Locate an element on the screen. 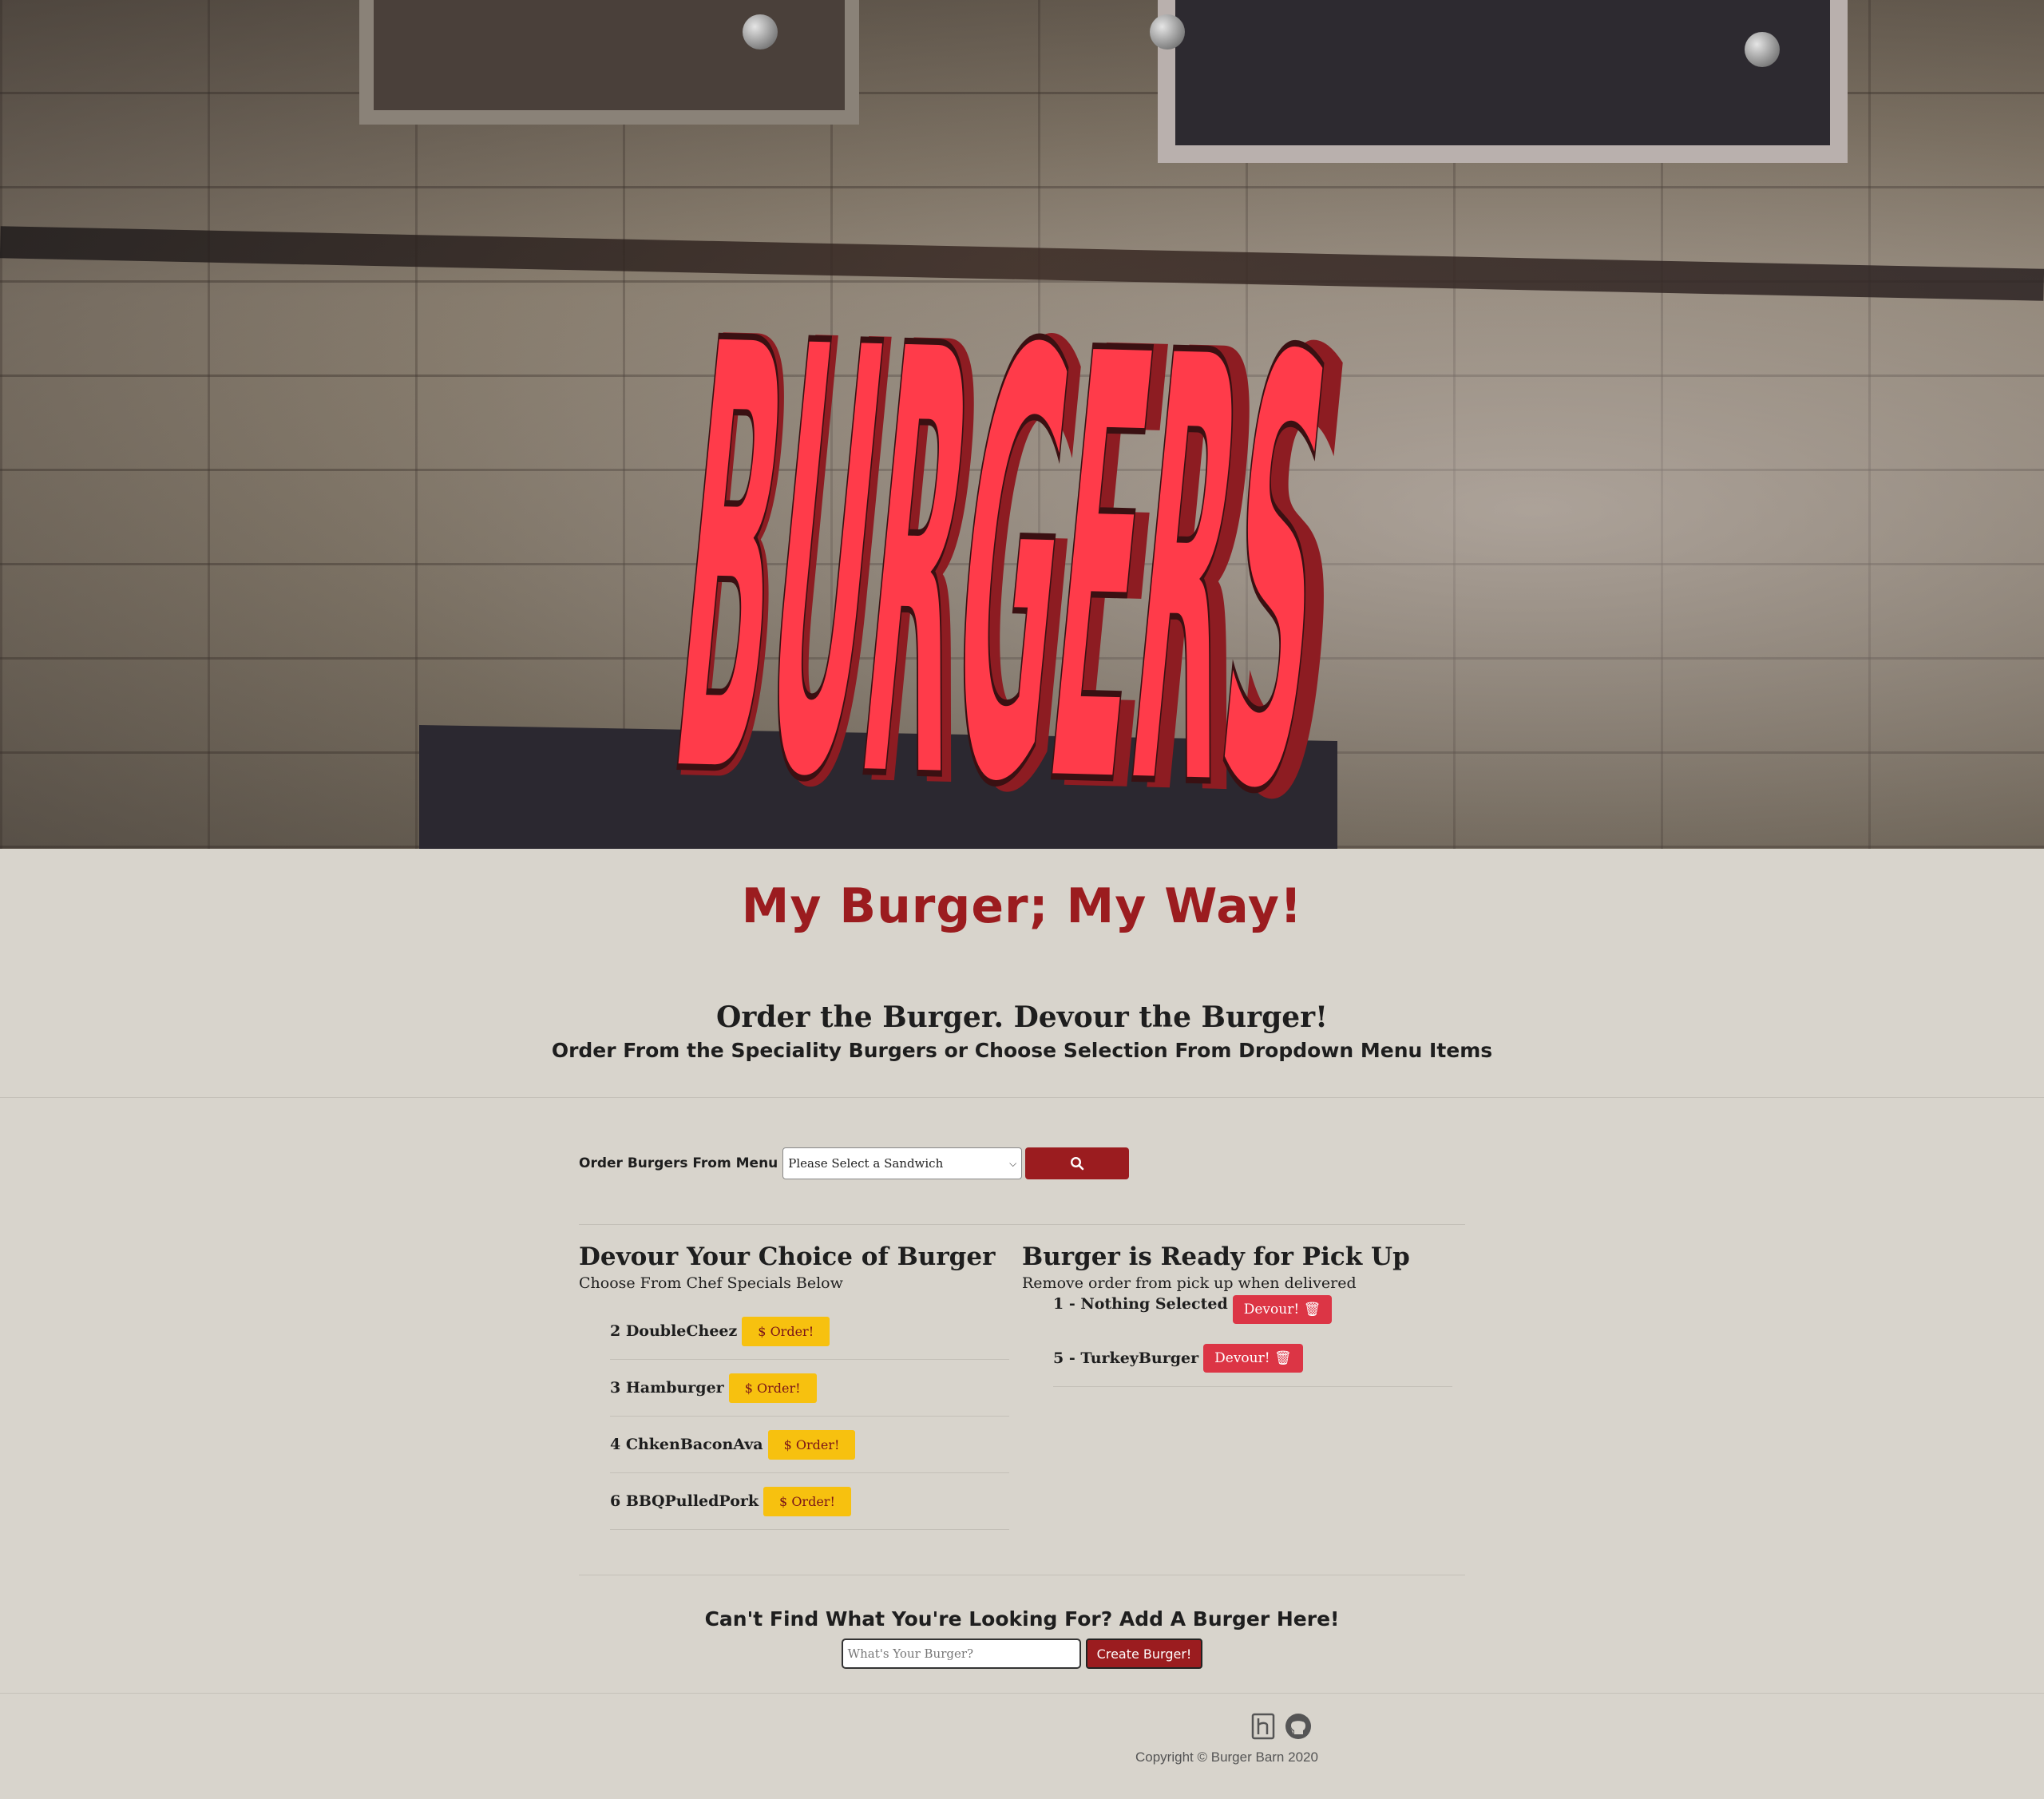 This screenshot has width=2044, height=1799. pickup-title: Burger is Ready for Pick Up is located at coordinates (1216, 1256).